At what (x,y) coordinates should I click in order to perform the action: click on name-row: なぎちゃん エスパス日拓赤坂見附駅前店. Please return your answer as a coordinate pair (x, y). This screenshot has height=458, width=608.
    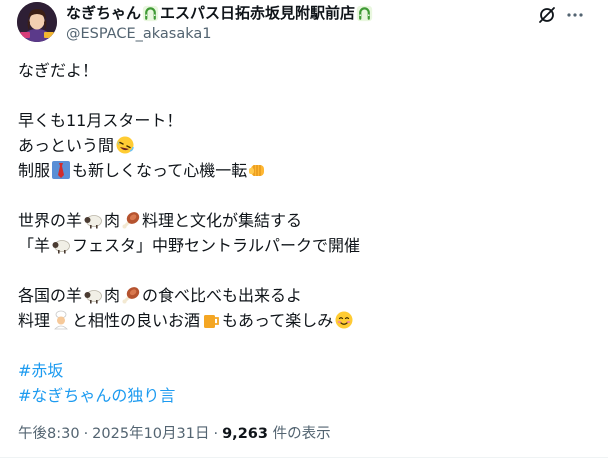
    Looking at the image, I should click on (307, 13).